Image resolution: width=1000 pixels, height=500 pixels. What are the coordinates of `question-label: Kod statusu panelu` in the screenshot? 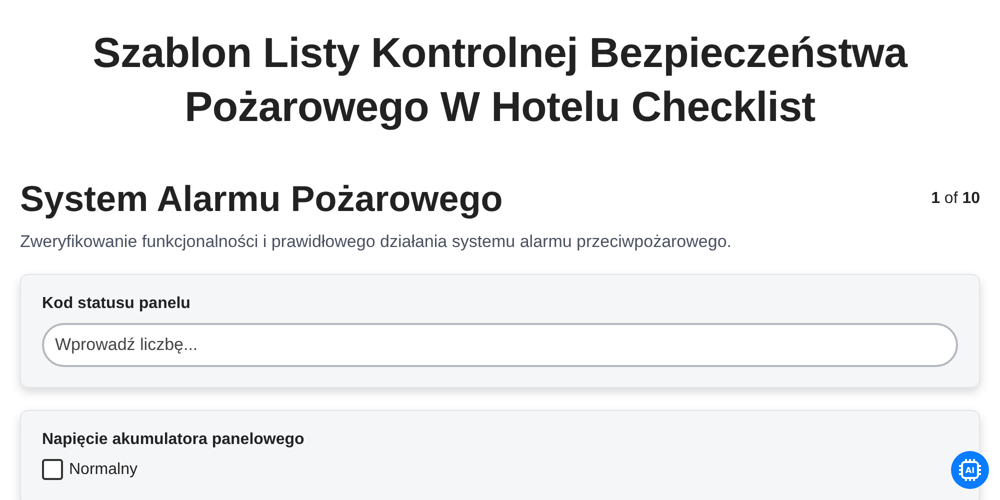 It's located at (117, 304).